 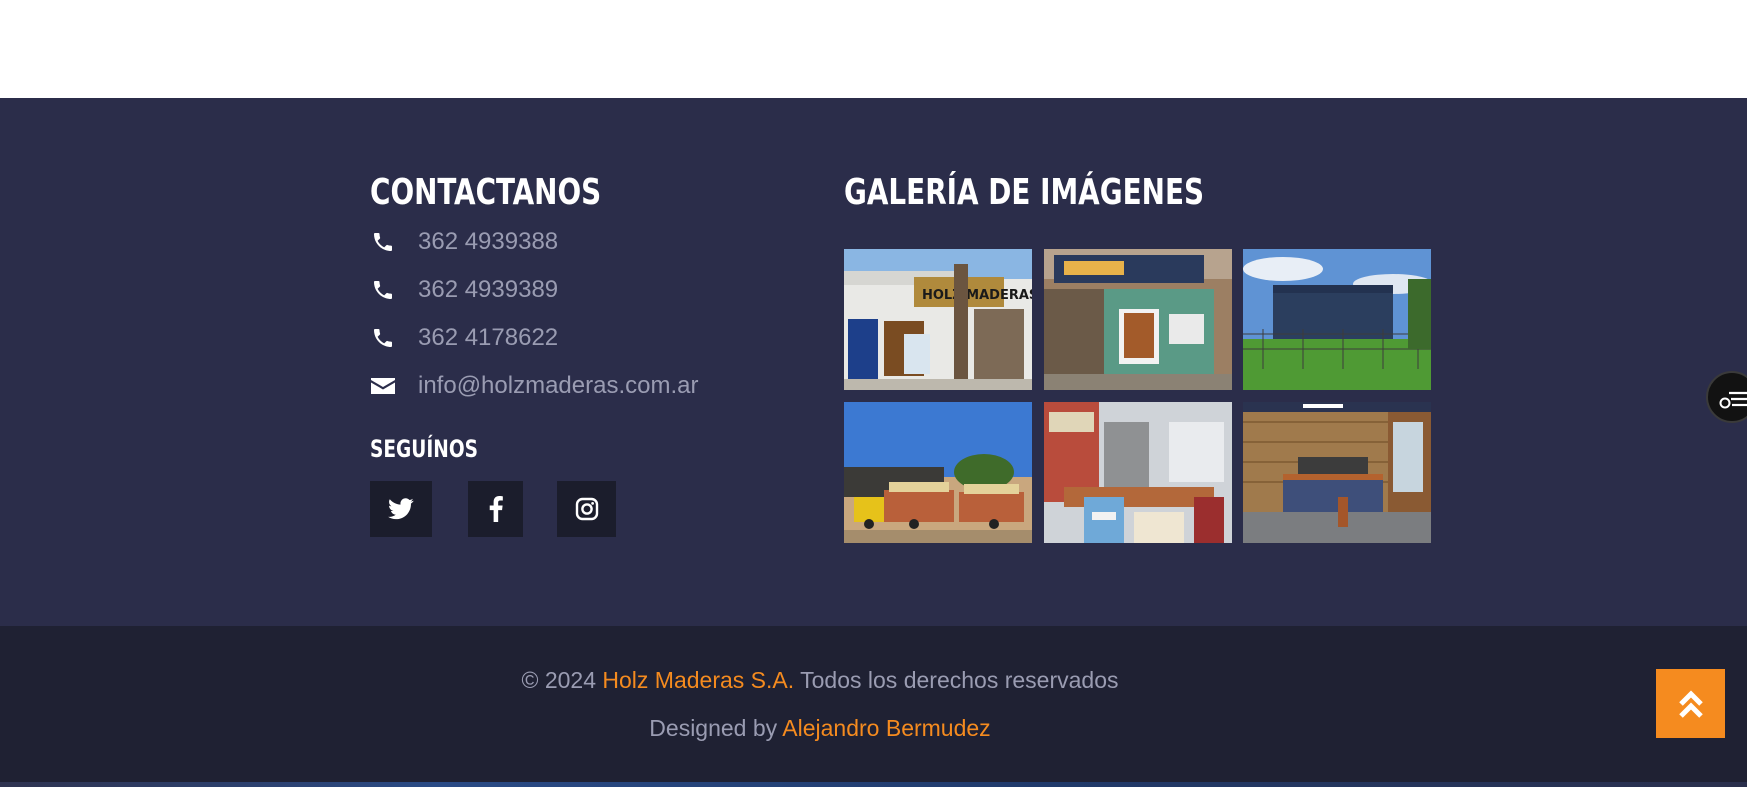 What do you see at coordinates (713, 728) in the screenshot?
I see `designed-by-prefix: Designed by` at bounding box center [713, 728].